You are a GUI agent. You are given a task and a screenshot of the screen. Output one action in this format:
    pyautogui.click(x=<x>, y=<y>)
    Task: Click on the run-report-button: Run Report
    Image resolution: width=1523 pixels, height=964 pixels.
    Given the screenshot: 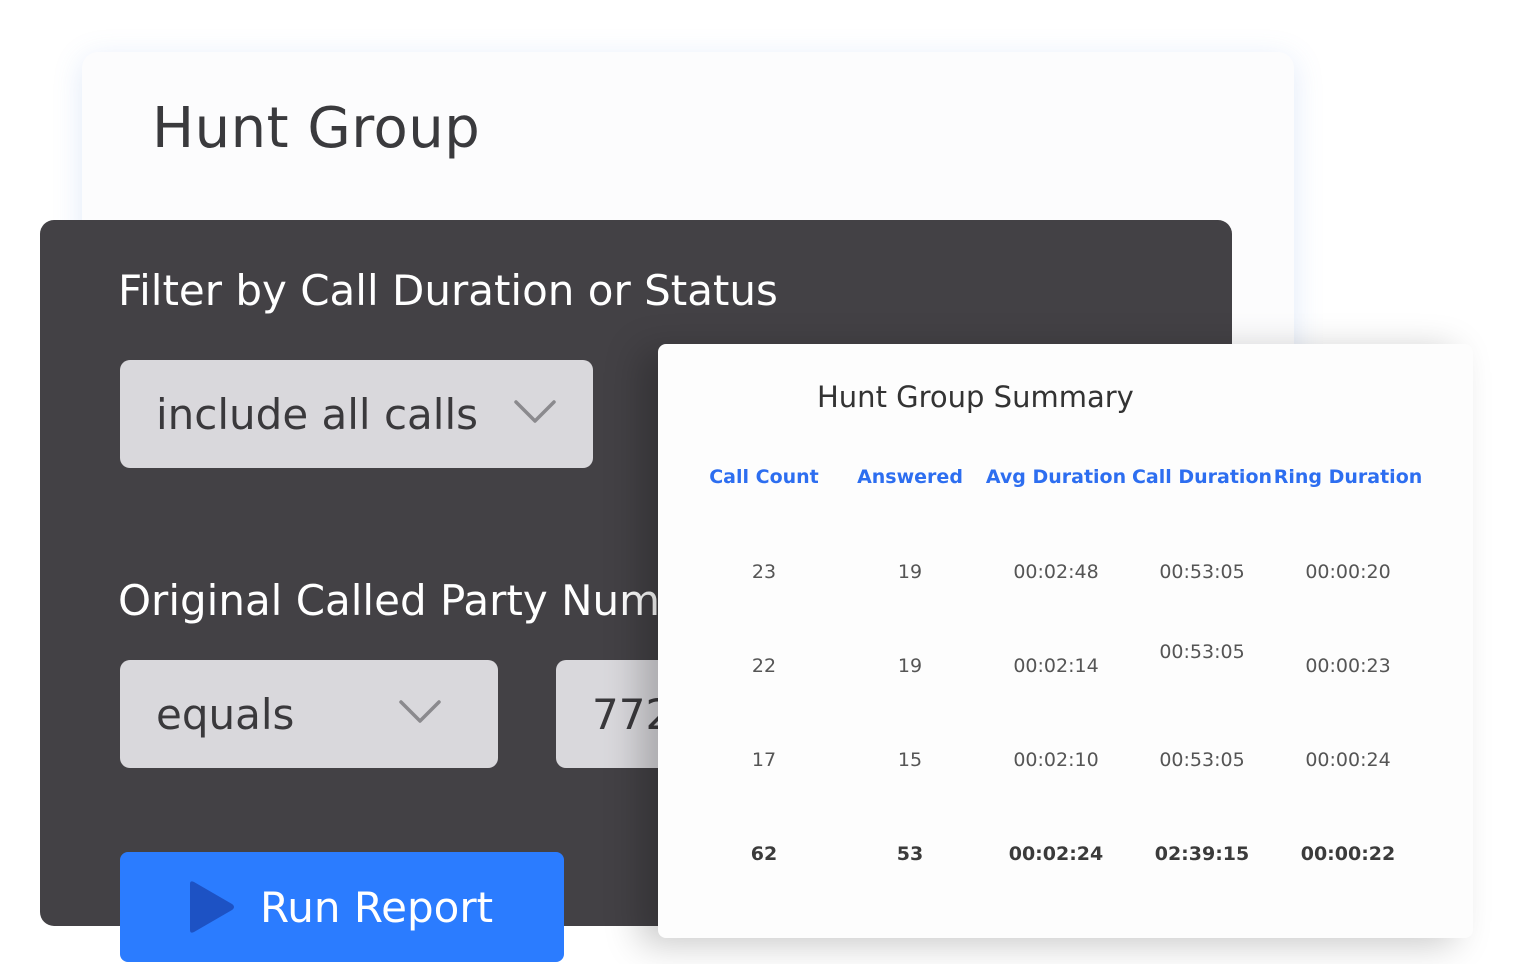 What is the action you would take?
    pyautogui.click(x=342, y=907)
    